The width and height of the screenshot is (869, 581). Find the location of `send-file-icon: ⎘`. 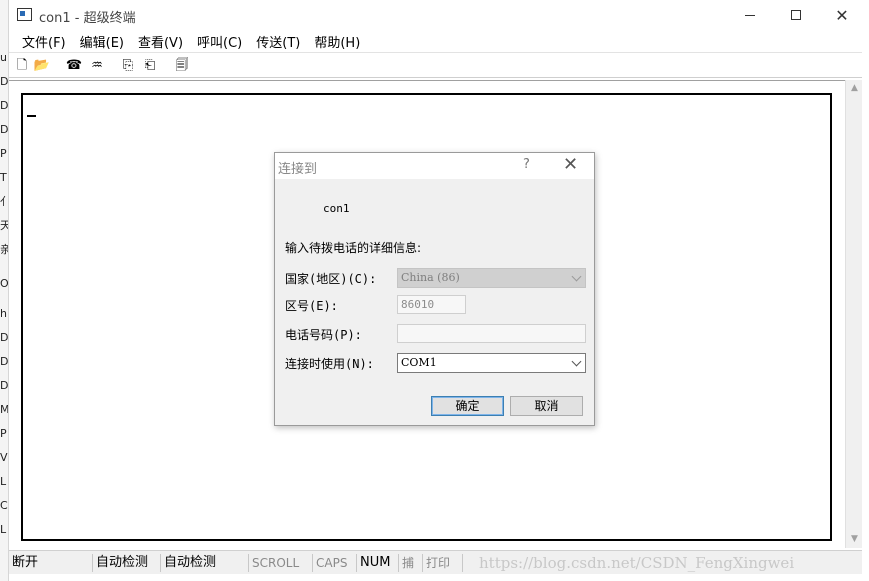

send-file-icon: ⎘ is located at coordinates (128, 66).